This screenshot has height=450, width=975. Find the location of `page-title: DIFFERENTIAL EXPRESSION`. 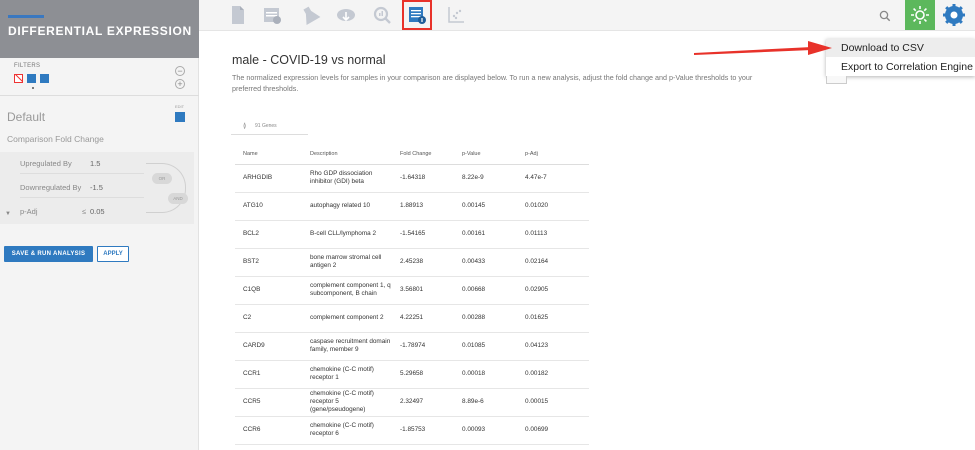

page-title: DIFFERENTIAL EXPRESSION is located at coordinates (100, 31).